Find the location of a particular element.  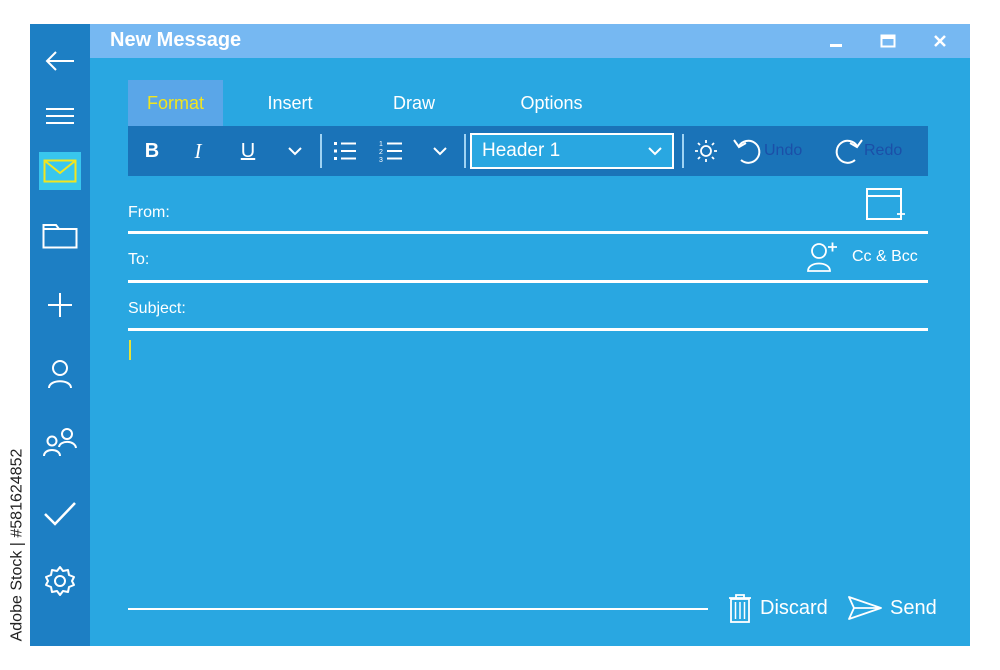

person-icon is located at coordinates (60, 374).